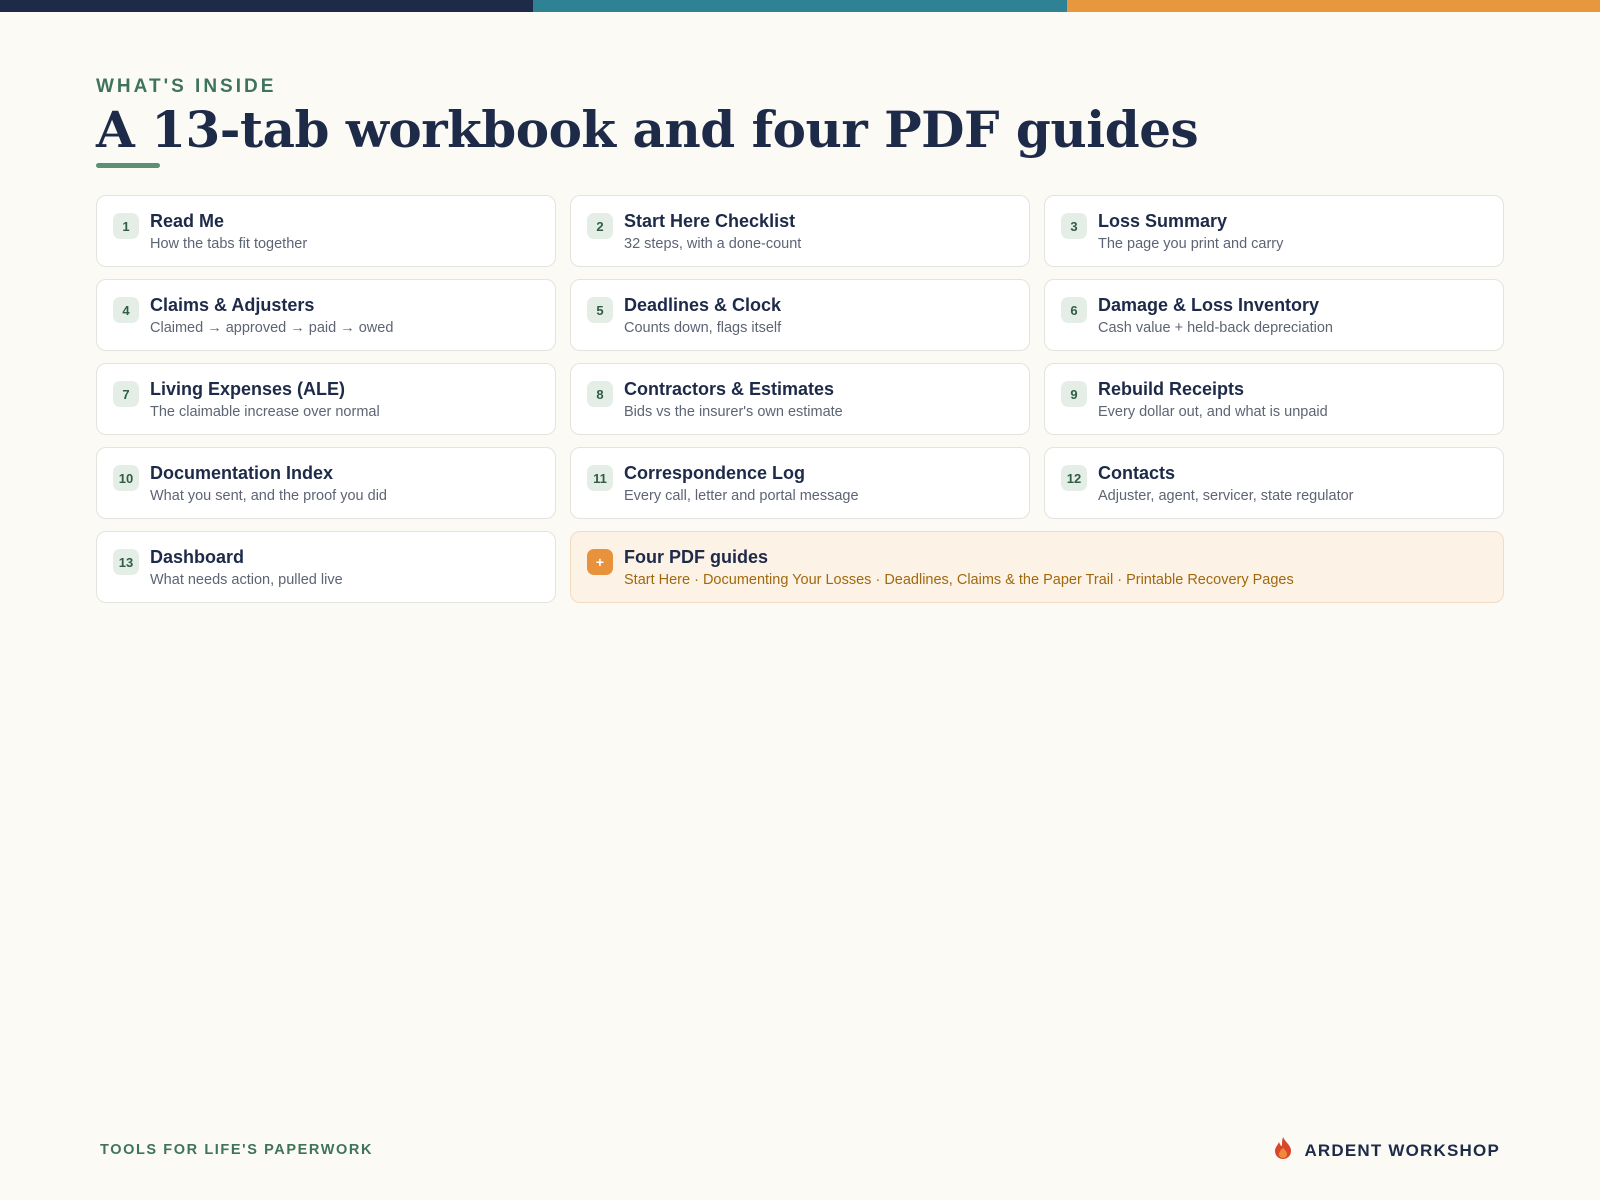  What do you see at coordinates (729, 389) in the screenshot?
I see `tab-name: Contractors & Estimates` at bounding box center [729, 389].